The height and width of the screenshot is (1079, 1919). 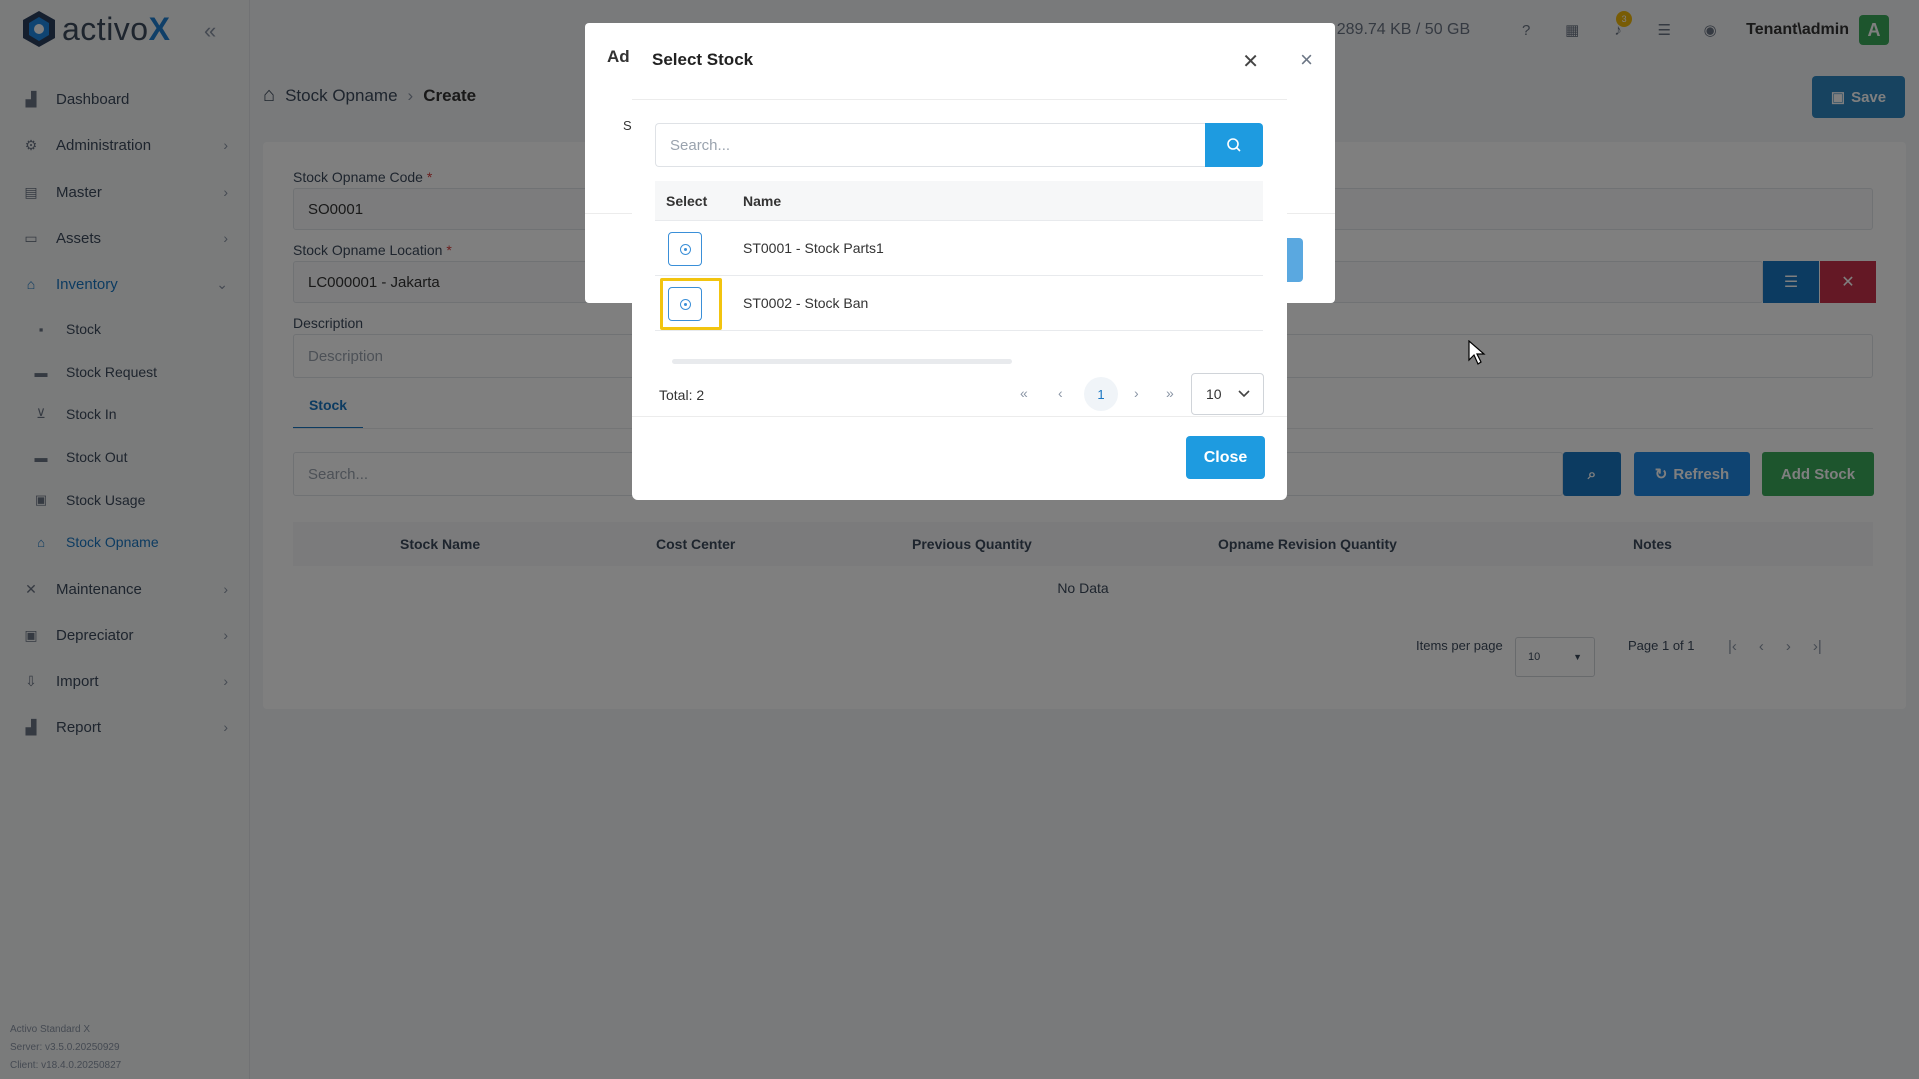 I want to click on row-name: ST0002 - Stock Ban, so click(x=806, y=303).